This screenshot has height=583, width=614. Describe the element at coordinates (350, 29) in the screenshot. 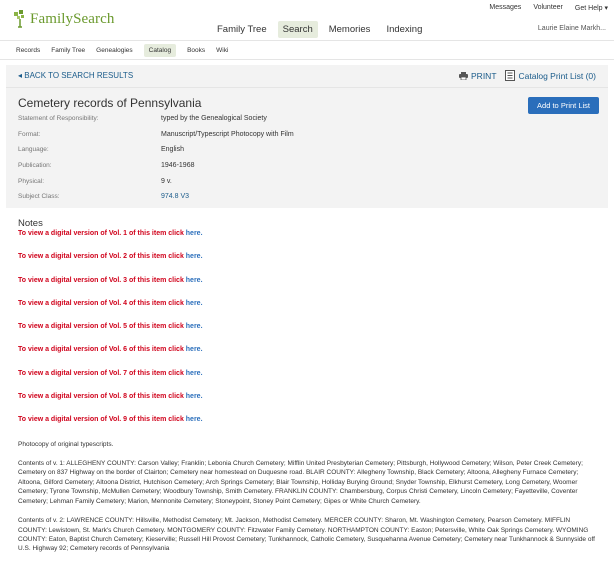

I see `nav-memories: Memories` at that location.